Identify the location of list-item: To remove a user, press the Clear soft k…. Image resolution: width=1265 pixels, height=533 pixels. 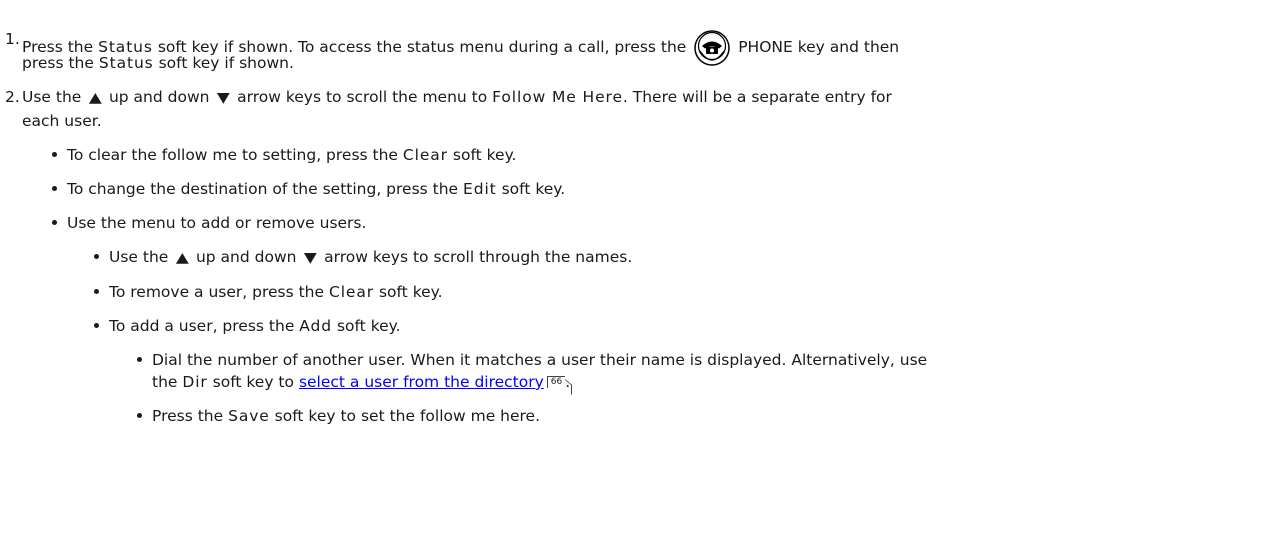
(276, 292).